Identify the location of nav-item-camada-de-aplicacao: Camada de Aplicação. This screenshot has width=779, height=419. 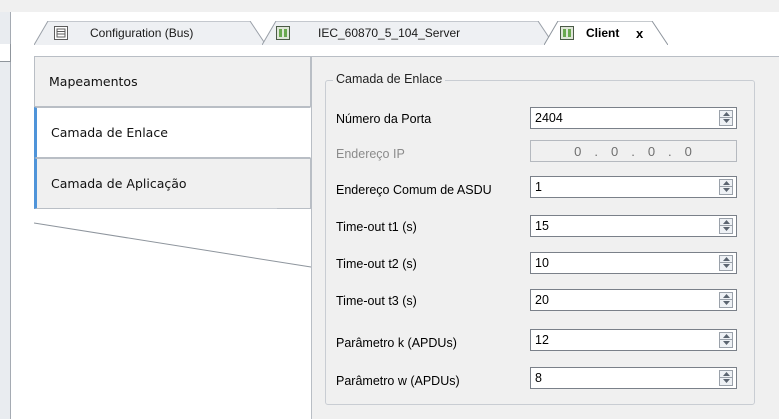
(172, 183).